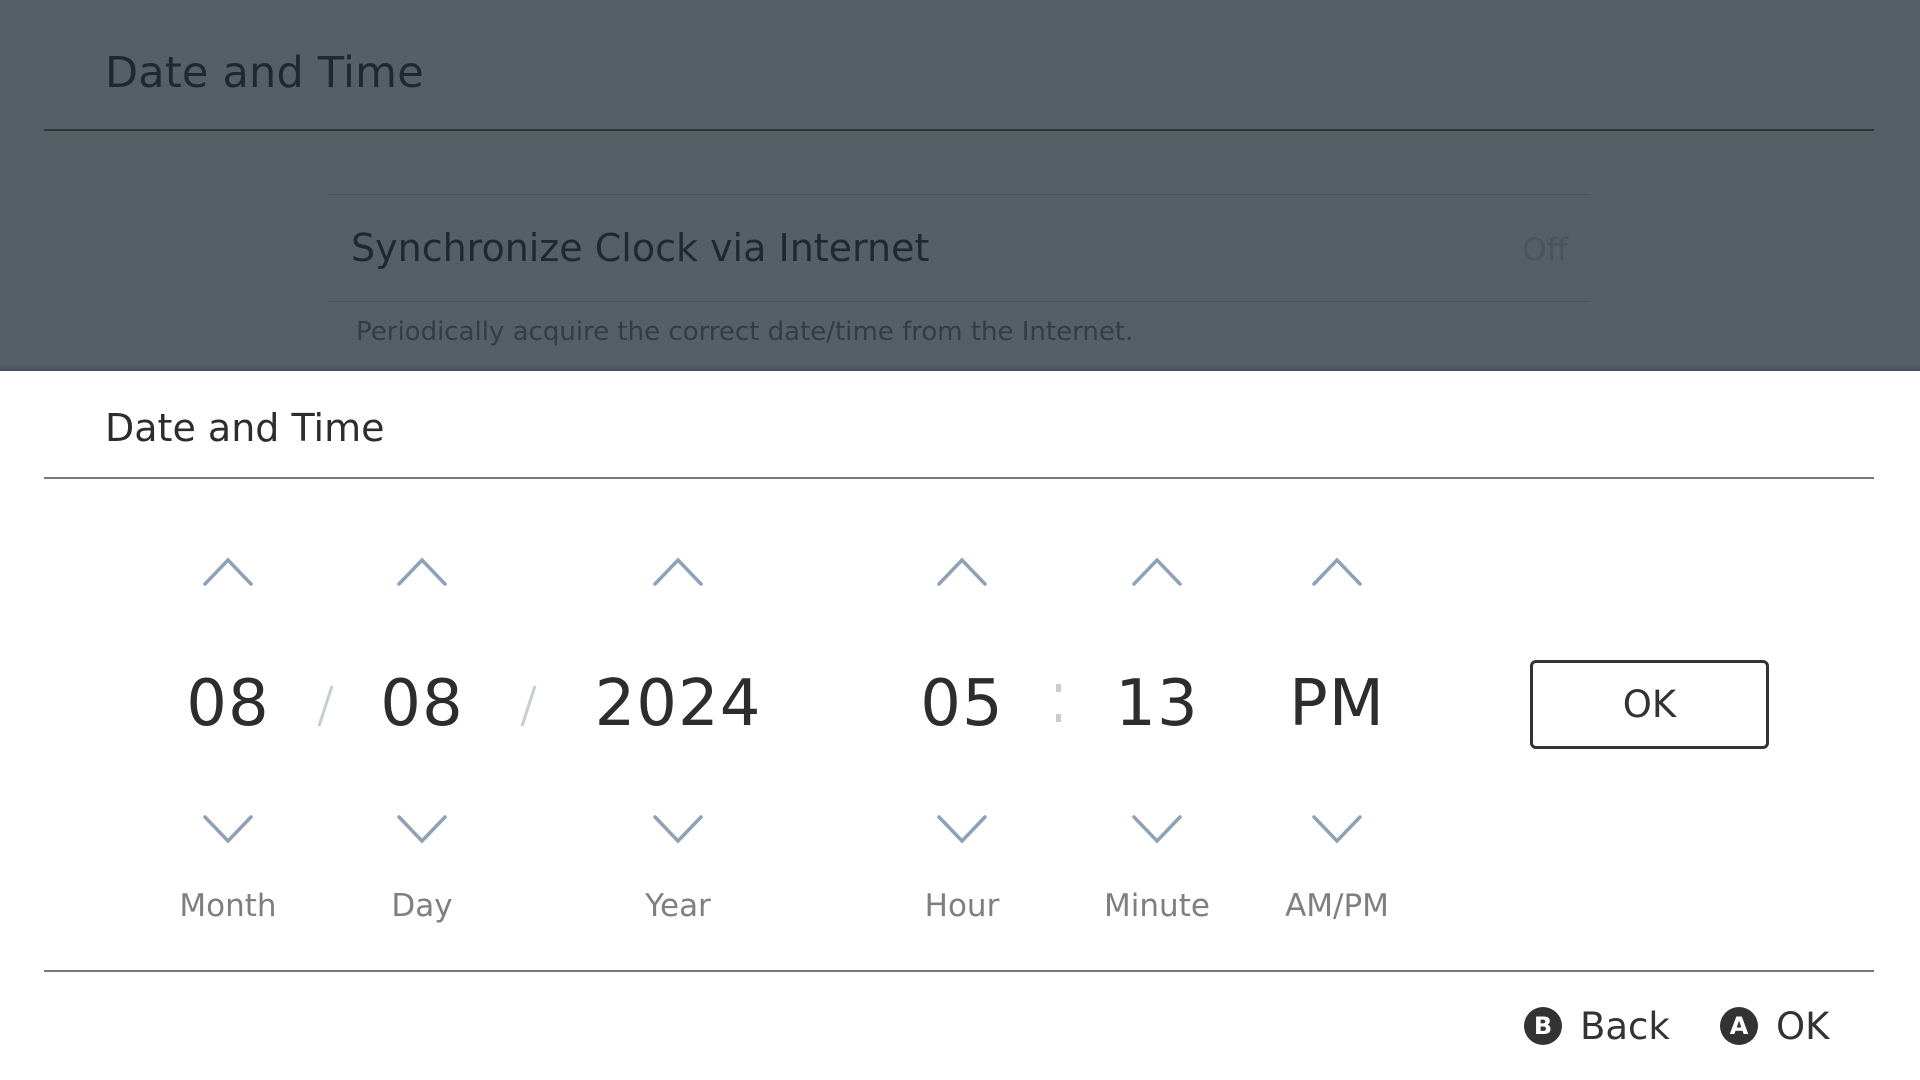 The image size is (1920, 1080). What do you see at coordinates (228, 830) in the screenshot?
I see `month-decrement-chevron-down-icon` at bounding box center [228, 830].